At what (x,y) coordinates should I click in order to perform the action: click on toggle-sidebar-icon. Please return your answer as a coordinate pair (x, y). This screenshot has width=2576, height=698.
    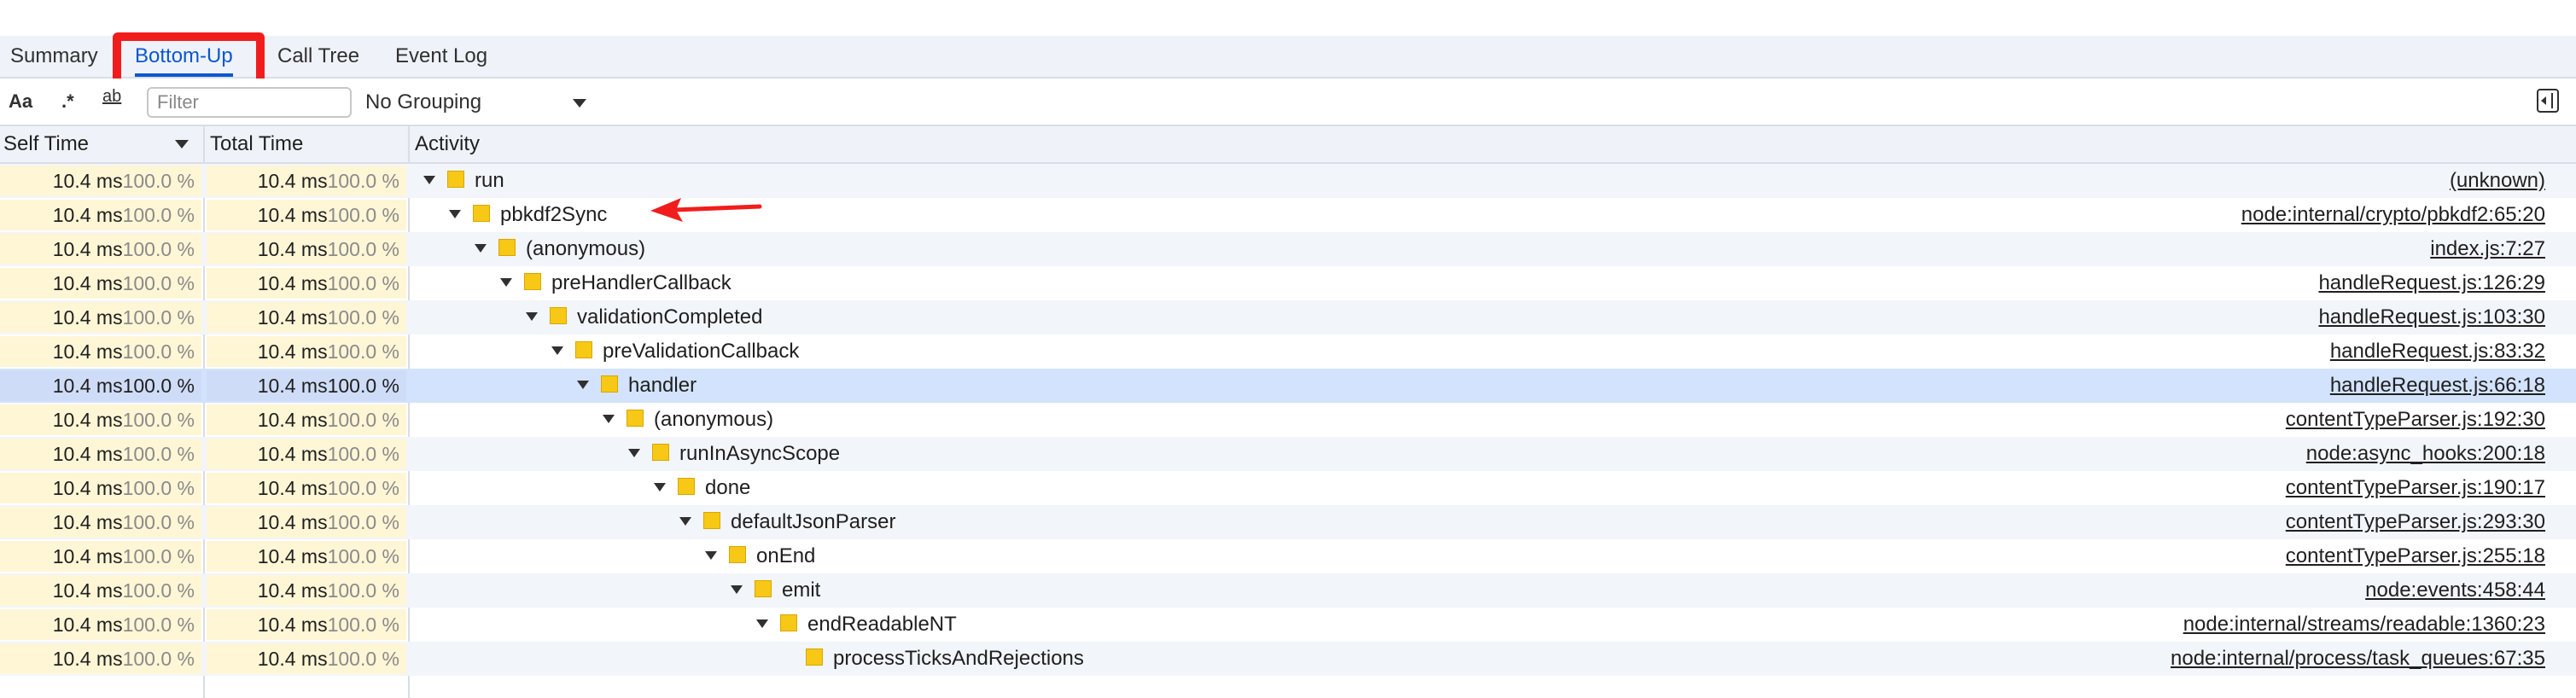
    Looking at the image, I should click on (2548, 101).